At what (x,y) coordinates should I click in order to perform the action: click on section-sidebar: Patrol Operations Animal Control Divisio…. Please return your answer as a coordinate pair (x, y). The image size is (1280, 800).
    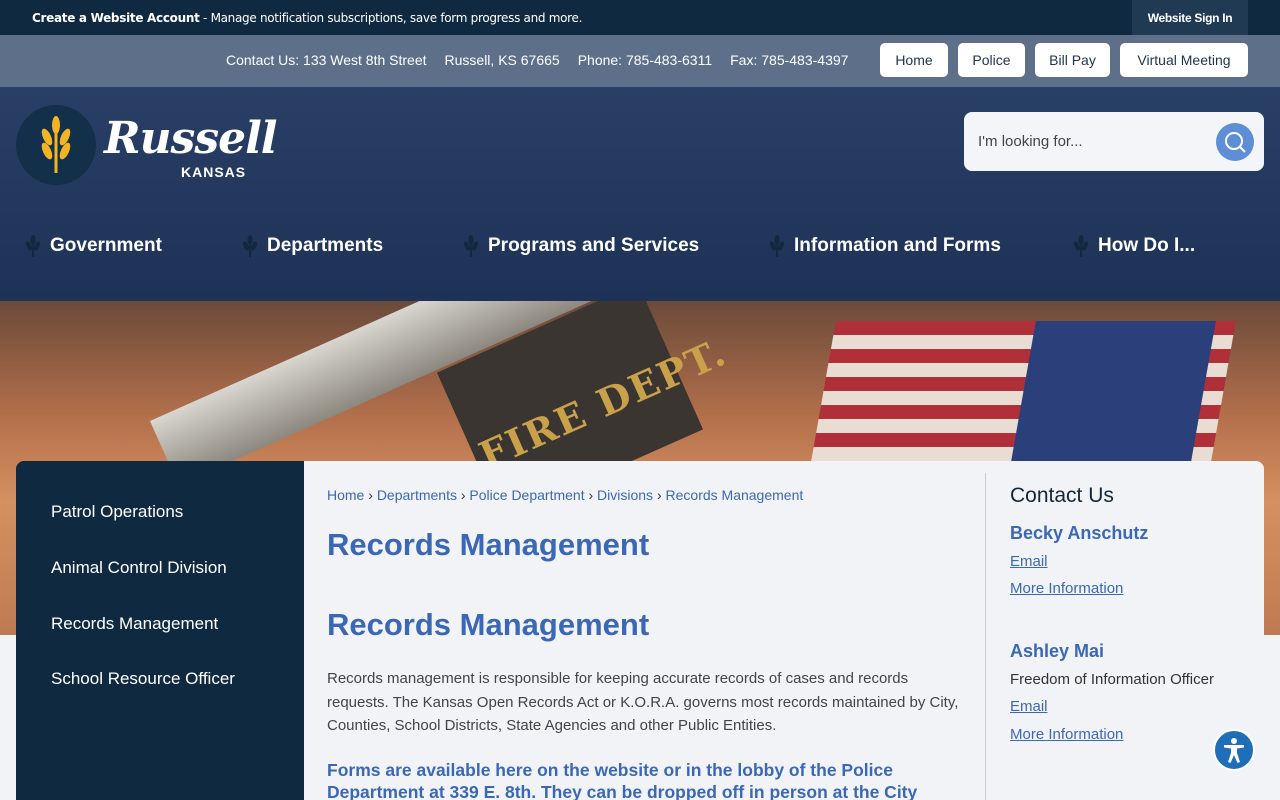
    Looking at the image, I should click on (160, 630).